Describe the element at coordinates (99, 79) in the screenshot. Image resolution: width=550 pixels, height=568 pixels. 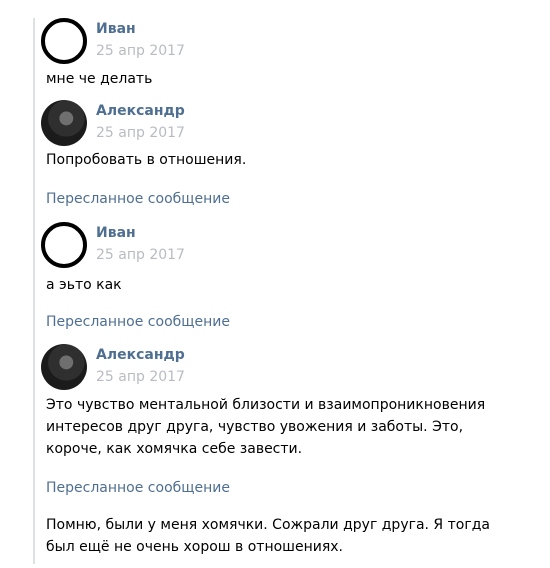
I see `message-text: мне че делать` at that location.